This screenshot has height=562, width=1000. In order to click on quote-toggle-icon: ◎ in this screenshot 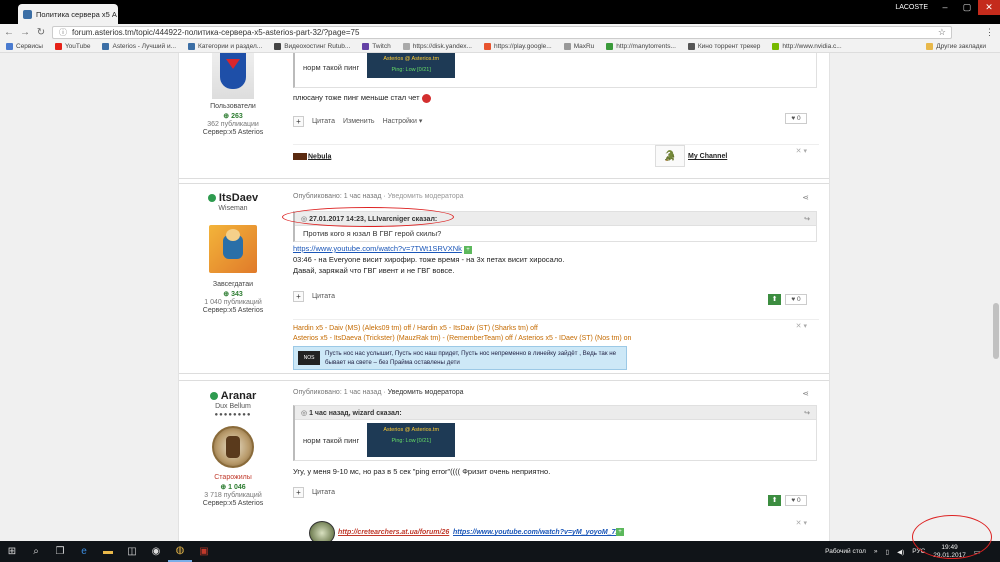, I will do `click(304, 413)`.